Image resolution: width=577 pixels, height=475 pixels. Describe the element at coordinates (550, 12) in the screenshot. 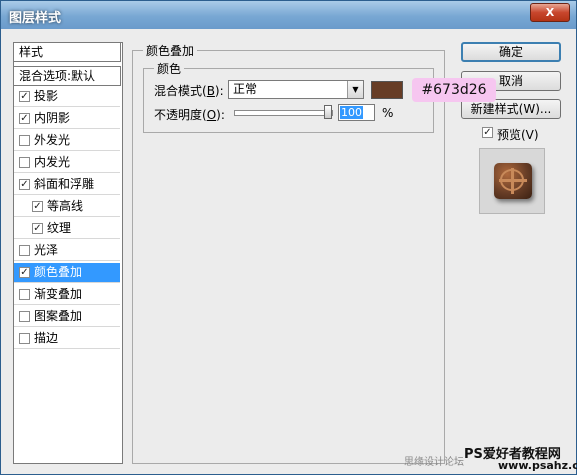

I see `close-button: X` at that location.